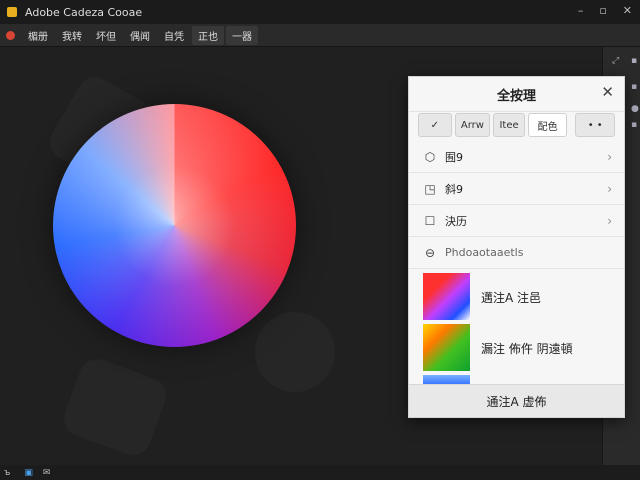 The width and height of the screenshot is (640, 480). What do you see at coordinates (484, 252) in the screenshot?
I see `section-label: Phdoaotaaetls` at bounding box center [484, 252].